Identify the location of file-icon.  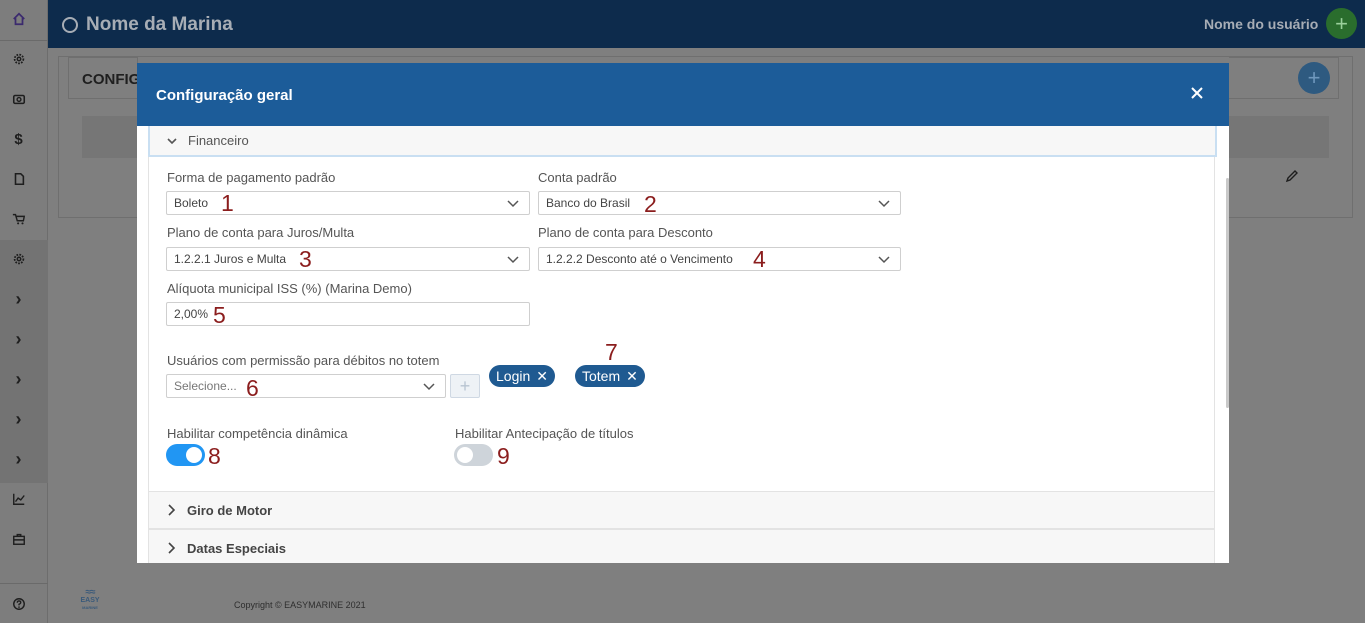
(18, 179).